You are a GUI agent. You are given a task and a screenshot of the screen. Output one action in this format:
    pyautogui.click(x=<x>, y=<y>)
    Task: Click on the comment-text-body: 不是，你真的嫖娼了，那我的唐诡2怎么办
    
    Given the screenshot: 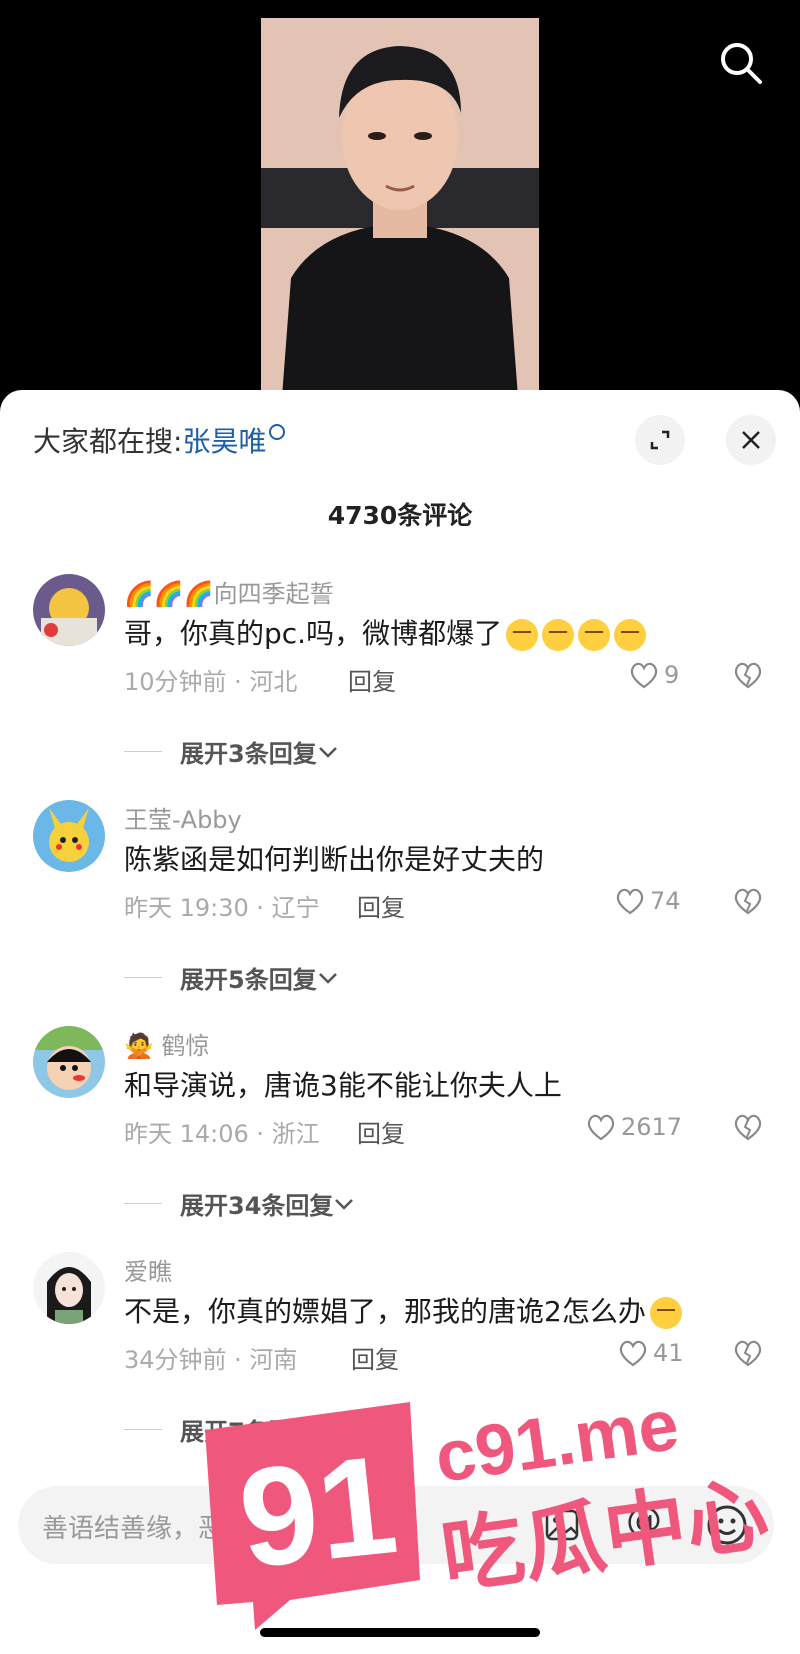 What is the action you would take?
    pyautogui.click(x=385, y=1311)
    